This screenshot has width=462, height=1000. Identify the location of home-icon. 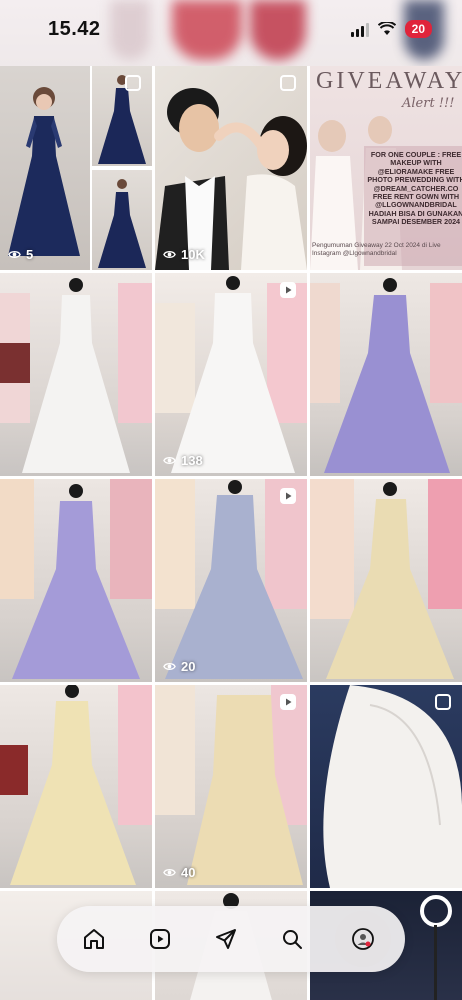
(94, 939).